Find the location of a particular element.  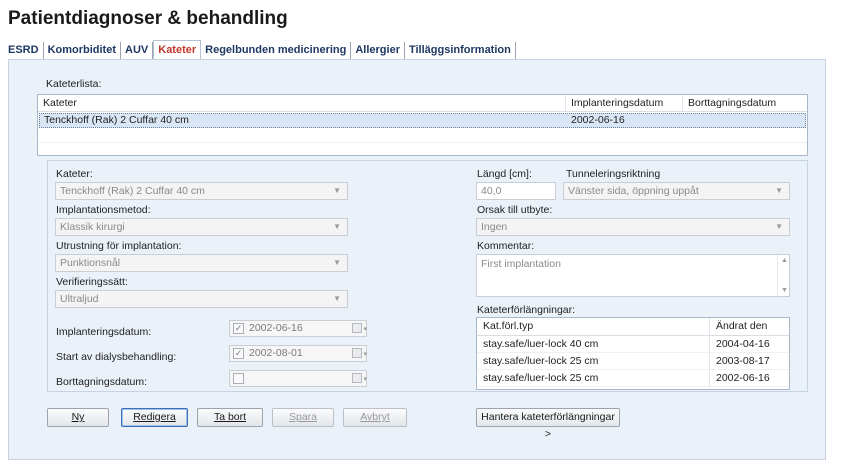

dialysis-start-picker: ✓ 2002-08-01 ▾ is located at coordinates (298, 353).